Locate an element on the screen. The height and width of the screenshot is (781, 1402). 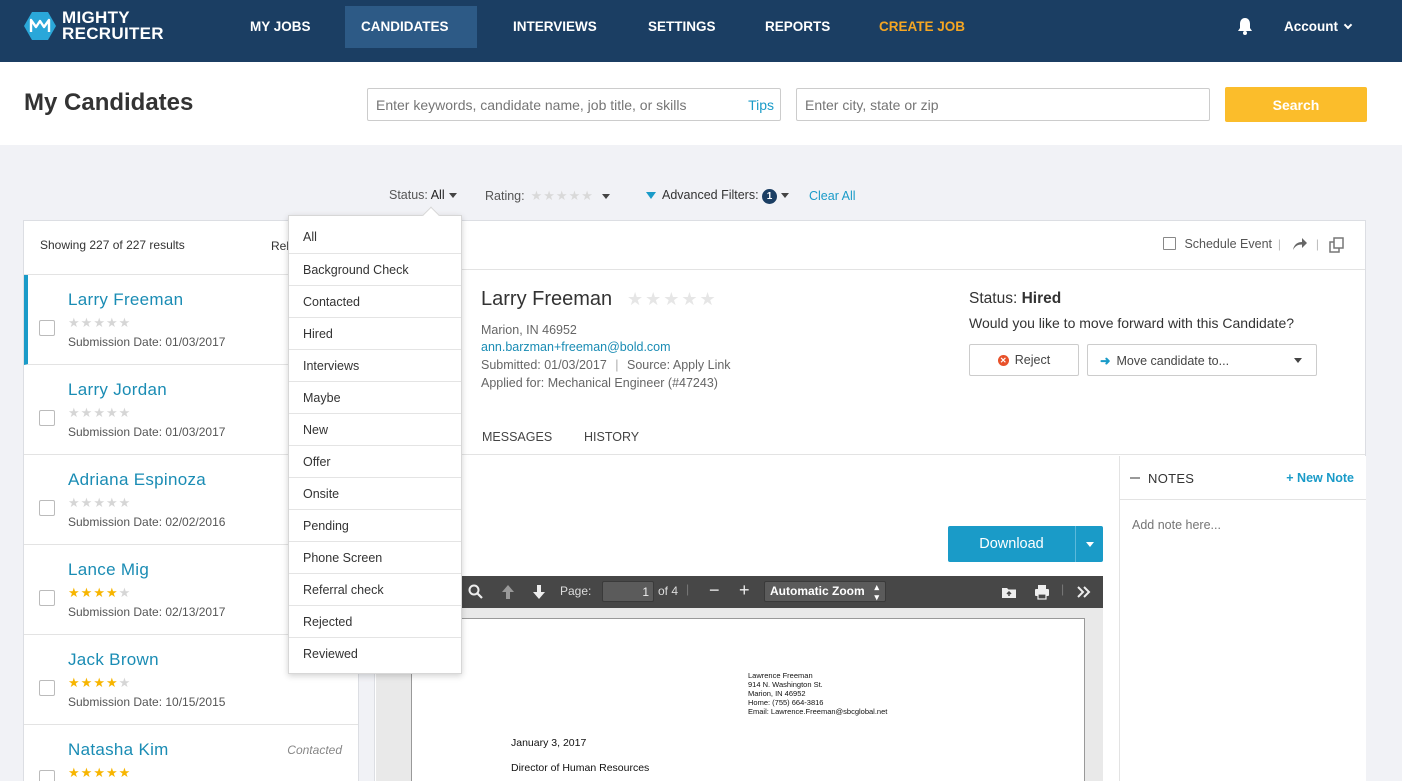
logo: MIGHTY RECRUITER is located at coordinates (94, 25).